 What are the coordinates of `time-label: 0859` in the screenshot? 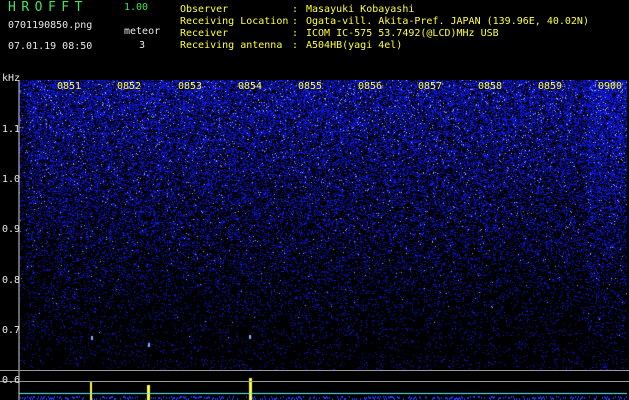 It's located at (550, 86).